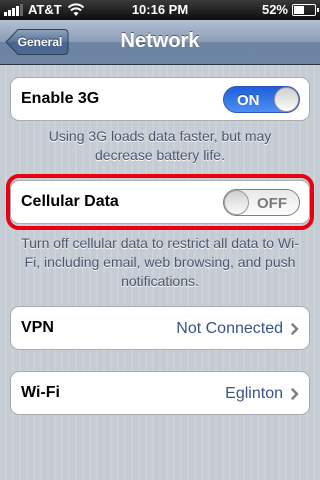 Image resolution: width=320 pixels, height=480 pixels. What do you see at coordinates (37, 327) in the screenshot?
I see `vpn-label: VPN` at bounding box center [37, 327].